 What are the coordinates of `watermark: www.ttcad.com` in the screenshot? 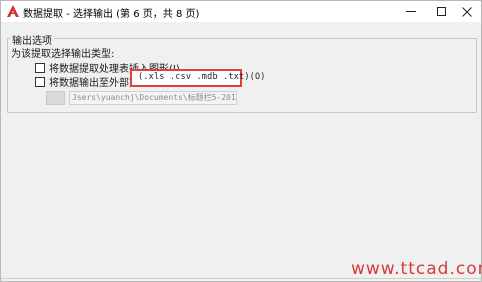 It's located at (416, 269).